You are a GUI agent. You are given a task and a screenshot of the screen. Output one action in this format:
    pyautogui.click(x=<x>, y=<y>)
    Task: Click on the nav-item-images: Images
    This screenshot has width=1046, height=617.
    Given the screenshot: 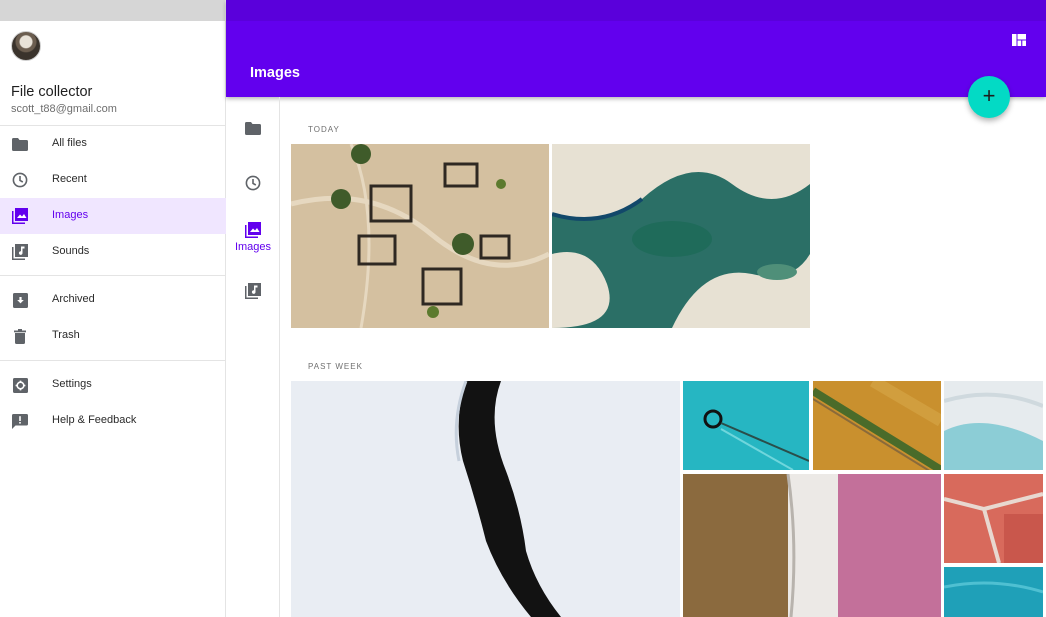 What is the action you would take?
    pyautogui.click(x=113, y=216)
    